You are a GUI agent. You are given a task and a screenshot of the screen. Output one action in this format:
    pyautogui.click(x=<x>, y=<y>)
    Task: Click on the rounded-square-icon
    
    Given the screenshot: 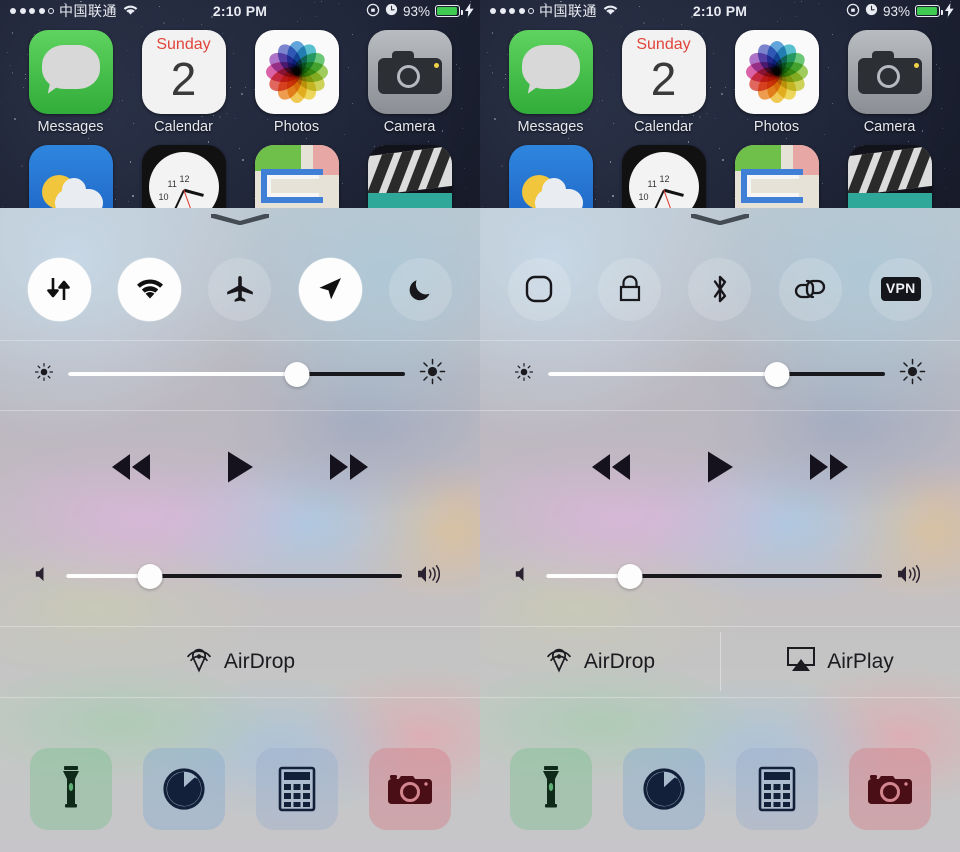 What is the action you would take?
    pyautogui.click(x=539, y=289)
    